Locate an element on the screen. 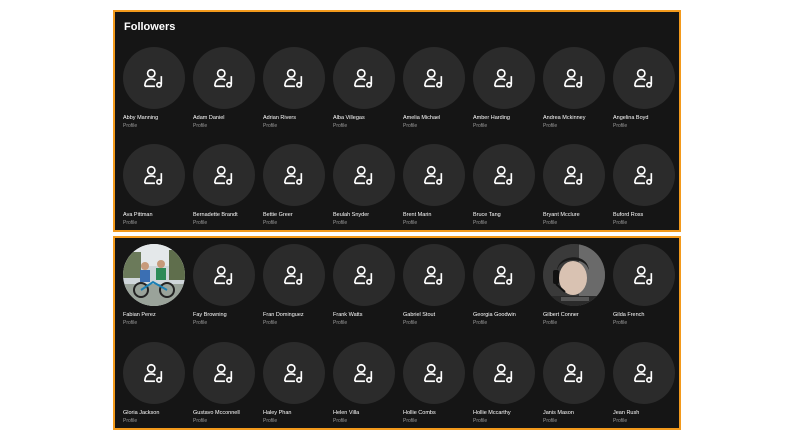 This screenshot has height=440, width=794. follower-card: Gustavo Mcconnell Profile is located at coordinates (228, 383).